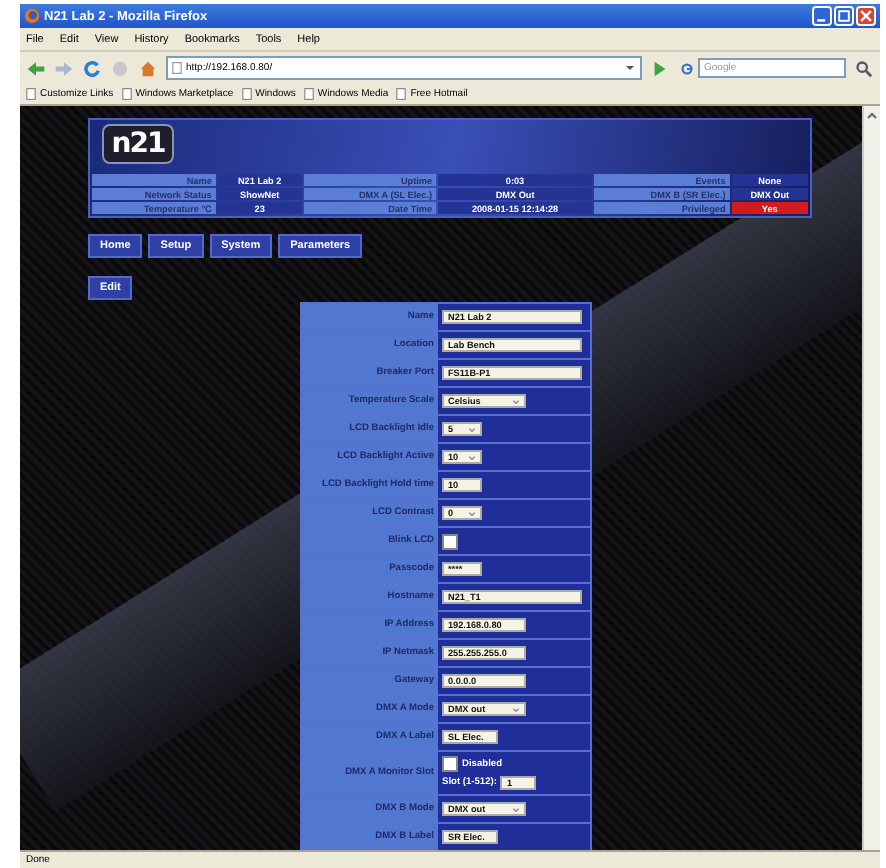 The width and height of the screenshot is (886, 868). Describe the element at coordinates (92, 68) in the screenshot. I see `reload-icon` at that location.